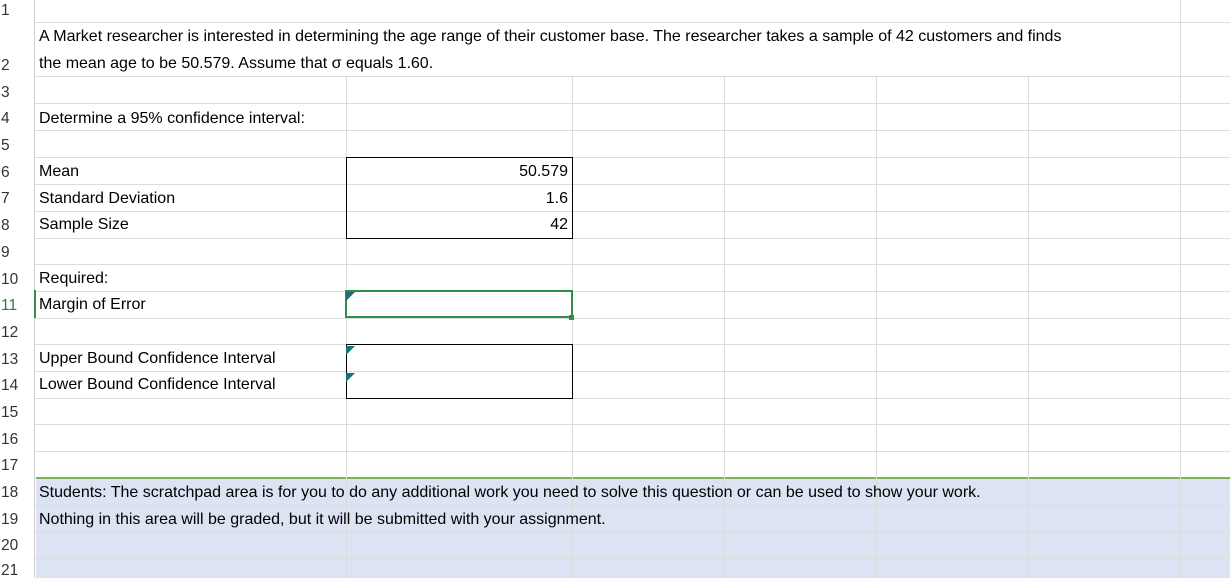 This screenshot has height=580, width=1230. What do you see at coordinates (107, 199) in the screenshot?
I see `std-dev-label: Standard Deviation` at bounding box center [107, 199].